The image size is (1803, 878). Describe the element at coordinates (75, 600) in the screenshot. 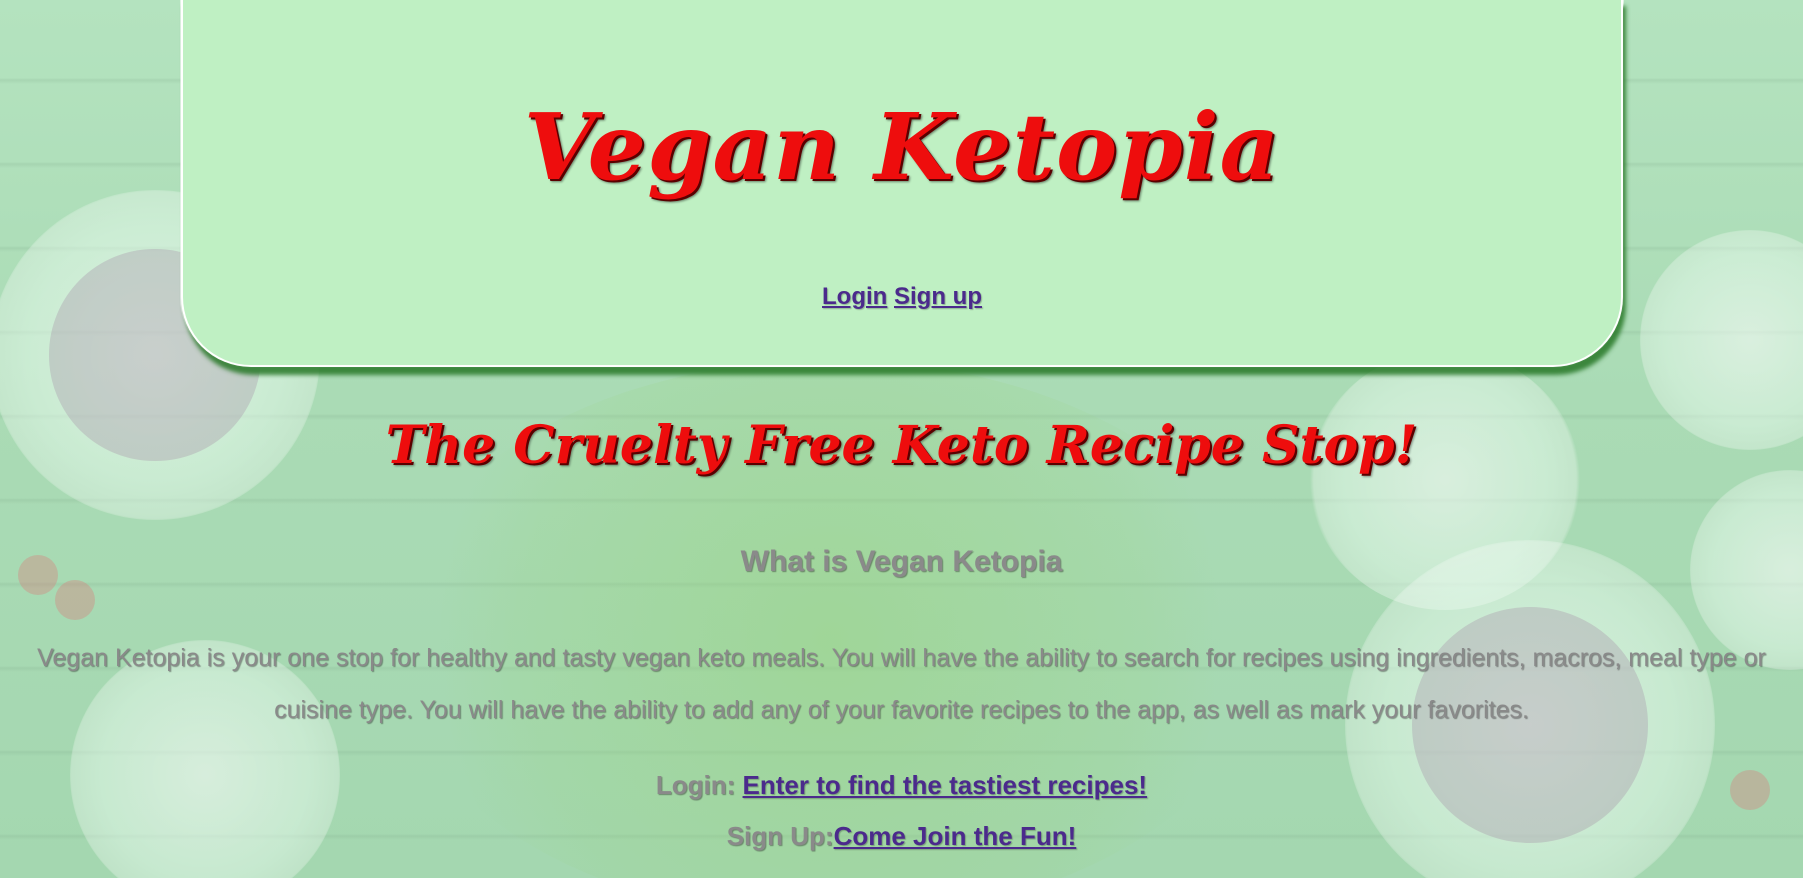

I see `strawberry` at that location.